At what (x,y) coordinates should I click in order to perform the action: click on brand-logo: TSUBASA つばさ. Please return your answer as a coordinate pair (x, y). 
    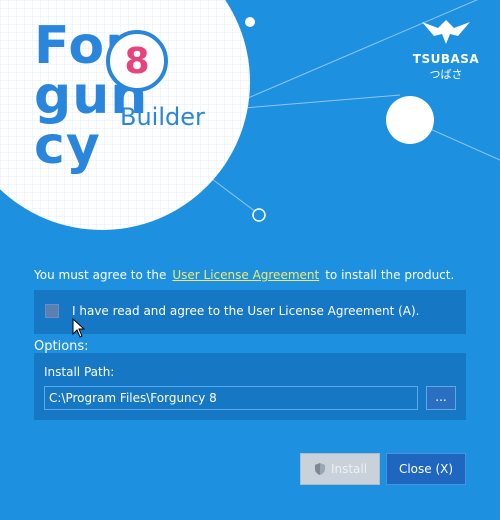
    Looking at the image, I should click on (446, 50).